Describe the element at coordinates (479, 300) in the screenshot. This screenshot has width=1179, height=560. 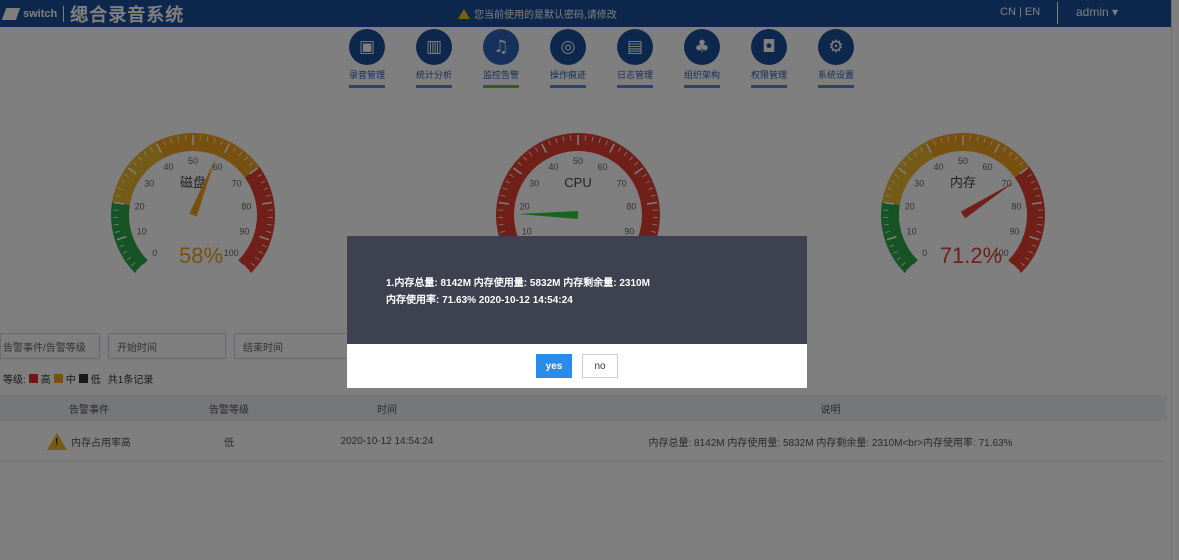
I see `dialog-line-2: 内存使用率: 71.63% 2020-10-12 14:54:24` at that location.